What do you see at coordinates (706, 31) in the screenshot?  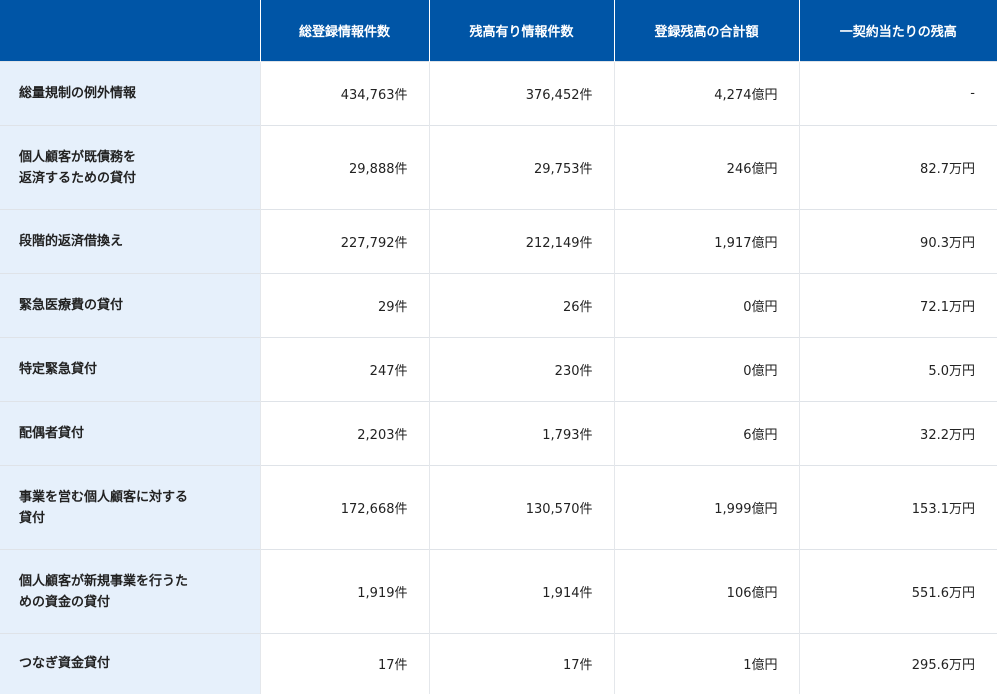 I see `header-registered-balance-total: 登録残高の合計額` at bounding box center [706, 31].